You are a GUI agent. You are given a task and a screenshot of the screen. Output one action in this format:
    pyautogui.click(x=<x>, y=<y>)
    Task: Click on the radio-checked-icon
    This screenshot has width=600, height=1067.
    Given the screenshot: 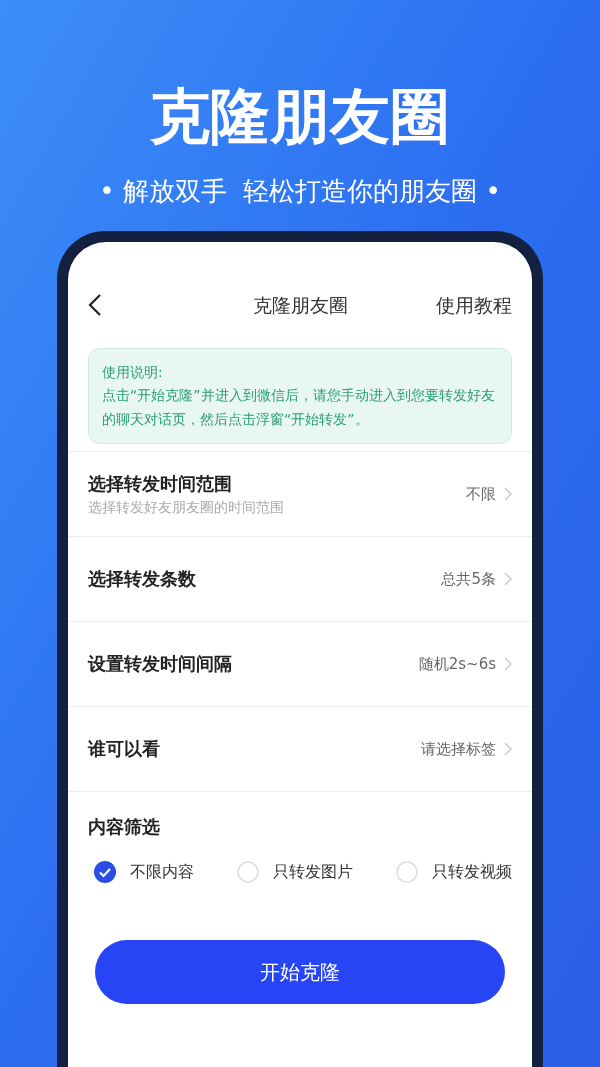 What is the action you would take?
    pyautogui.click(x=105, y=872)
    